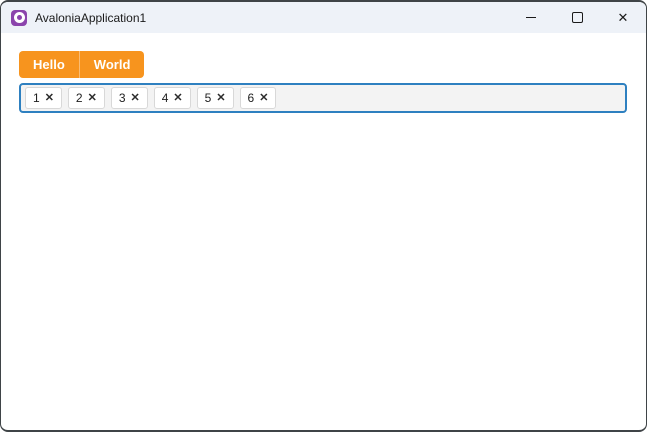  Describe the element at coordinates (86, 98) in the screenshot. I see `tag-item: 2 ✕` at that location.